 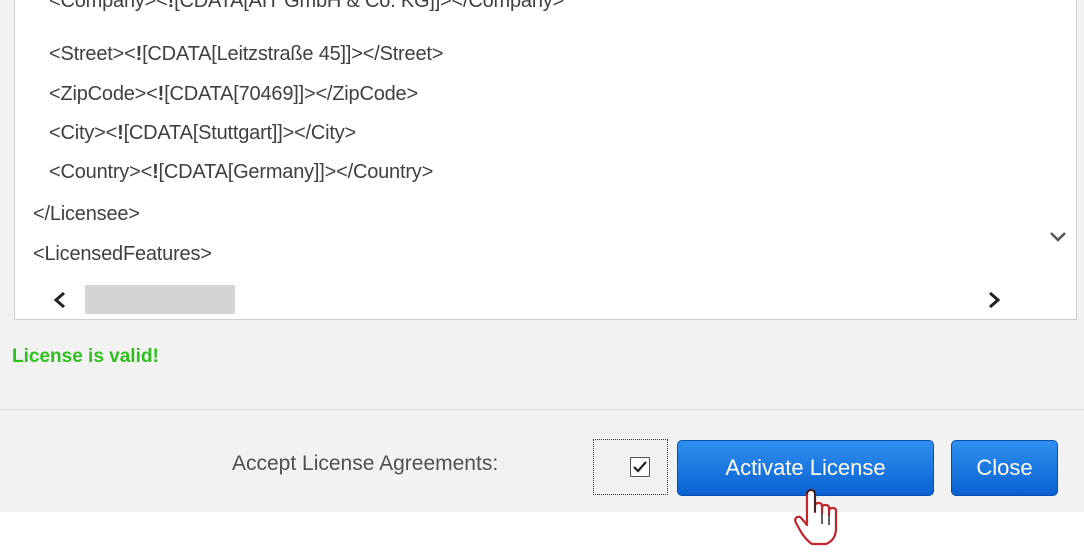 I want to click on xml-line-city: <City><![CDATA[Stuttgart]]></City>, so click(x=203, y=133).